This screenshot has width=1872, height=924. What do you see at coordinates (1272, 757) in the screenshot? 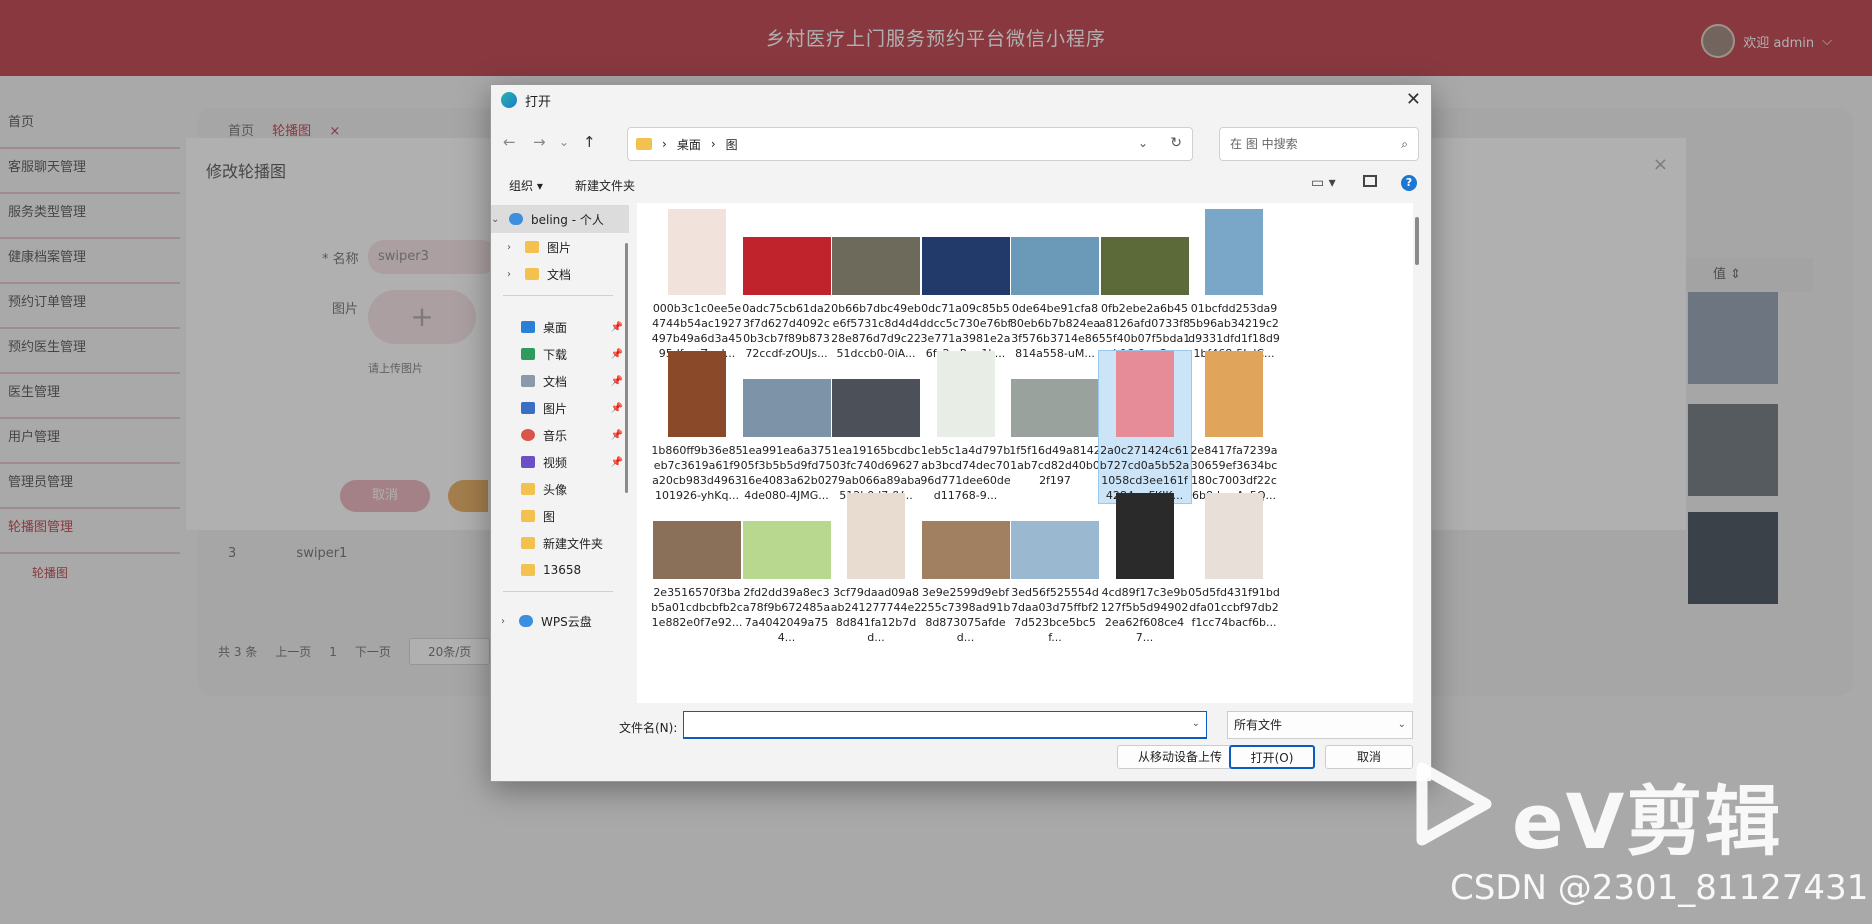
I see `open-button: 打开(O)` at bounding box center [1272, 757].